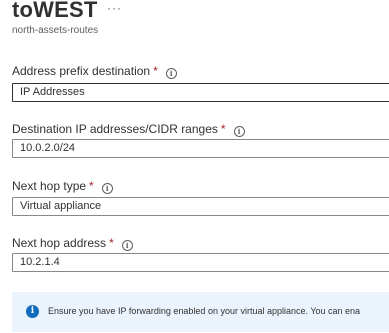  Describe the element at coordinates (81, 71) in the screenshot. I see `address-prefix-destination-label-text: Address prefix destination` at that location.